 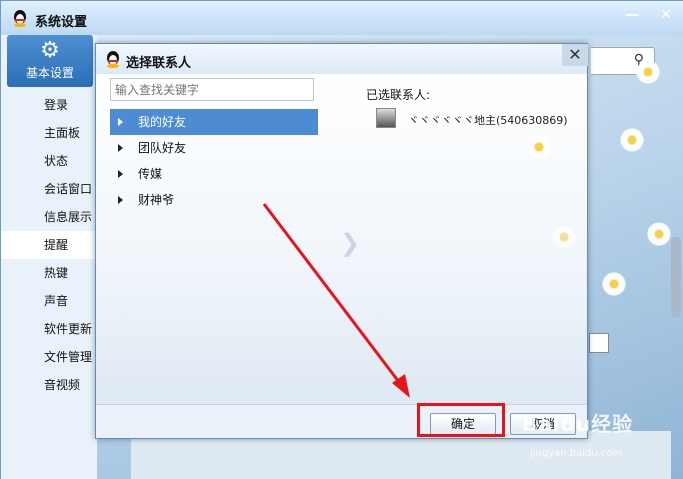 What do you see at coordinates (342, 18) in the screenshot?
I see `settings-titlebar: 系统设置 — ✕` at bounding box center [342, 18].